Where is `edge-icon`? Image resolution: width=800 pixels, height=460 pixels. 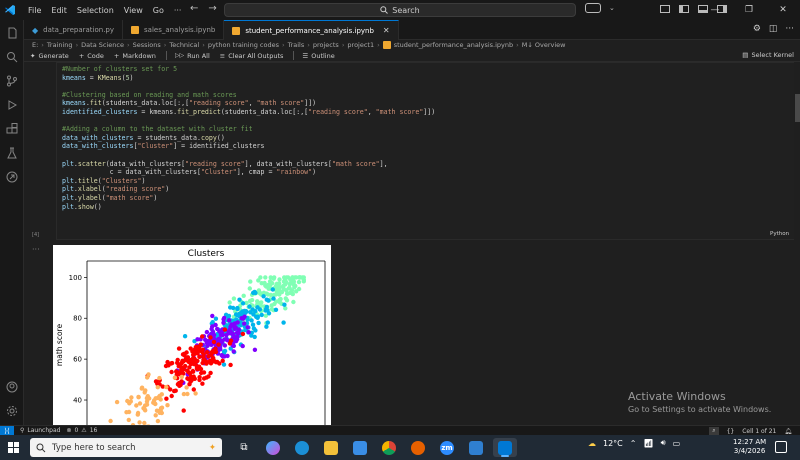 edge-icon is located at coordinates (302, 447).